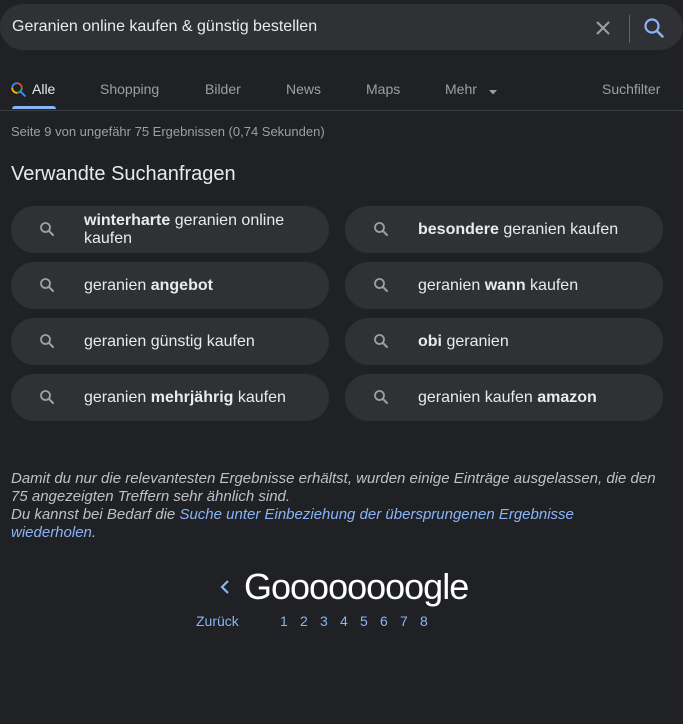 The image size is (683, 724). Describe the element at coordinates (384, 621) in the screenshot. I see `page-number-link: 6` at that location.